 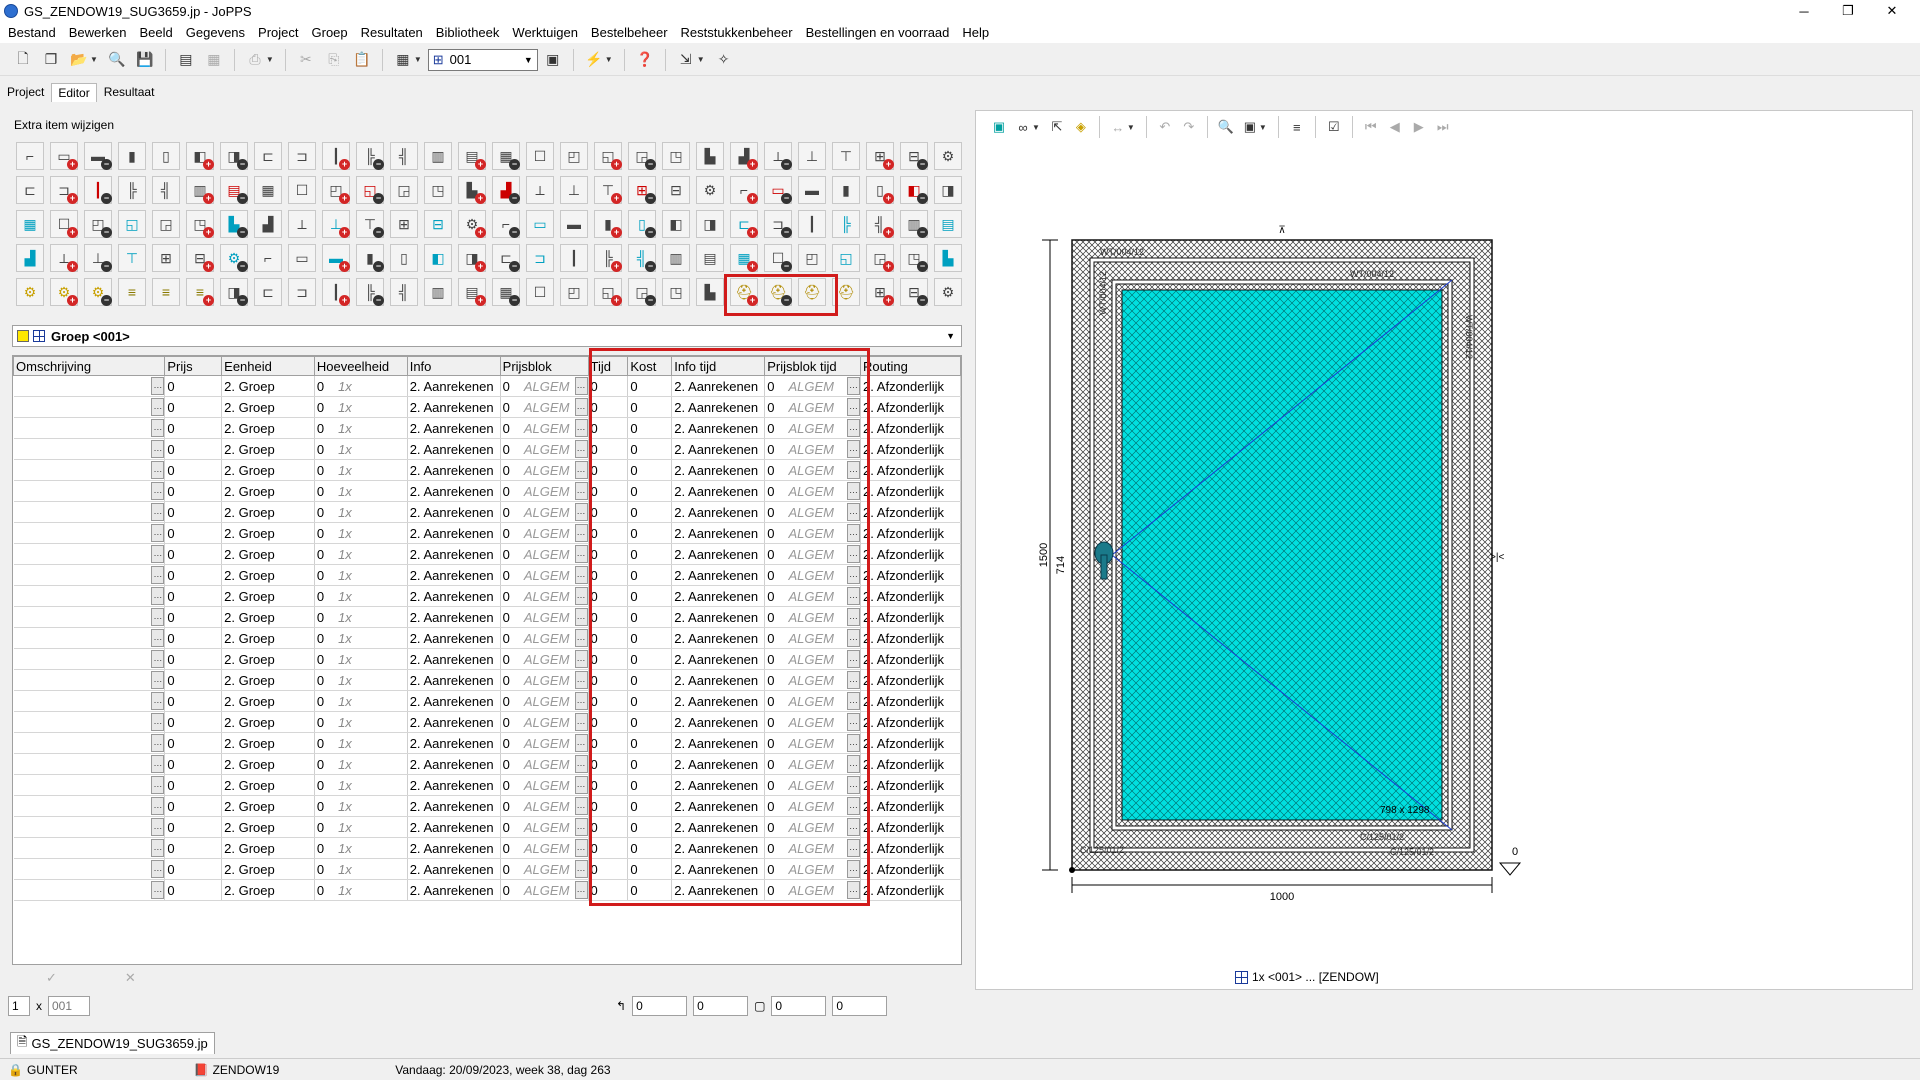 What do you see at coordinates (948, 190) in the screenshot?
I see `palette-tool-icon: ◨` at bounding box center [948, 190].